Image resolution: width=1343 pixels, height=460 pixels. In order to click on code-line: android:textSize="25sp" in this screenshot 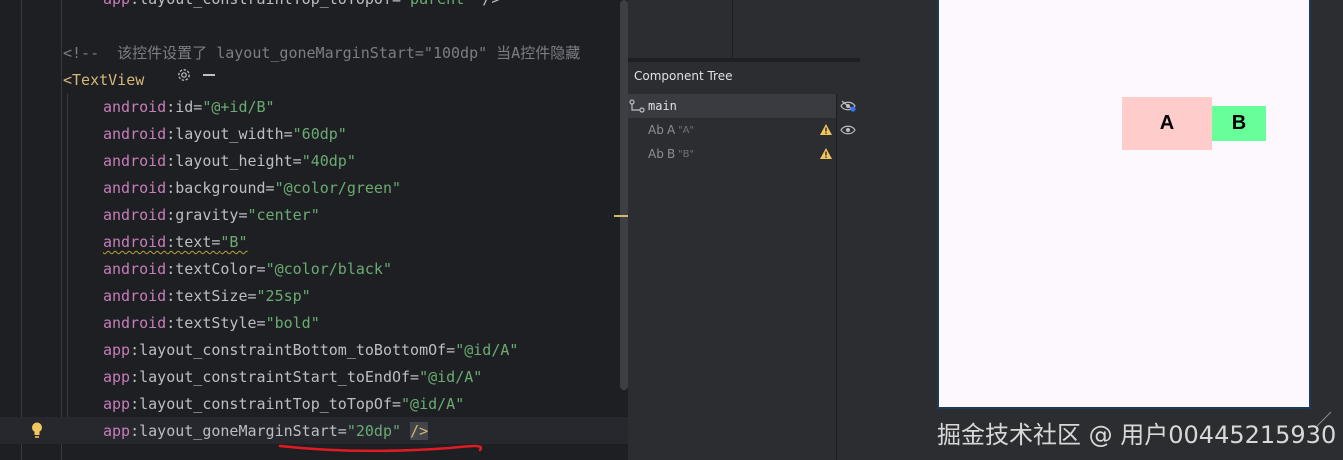, I will do `click(207, 296)`.